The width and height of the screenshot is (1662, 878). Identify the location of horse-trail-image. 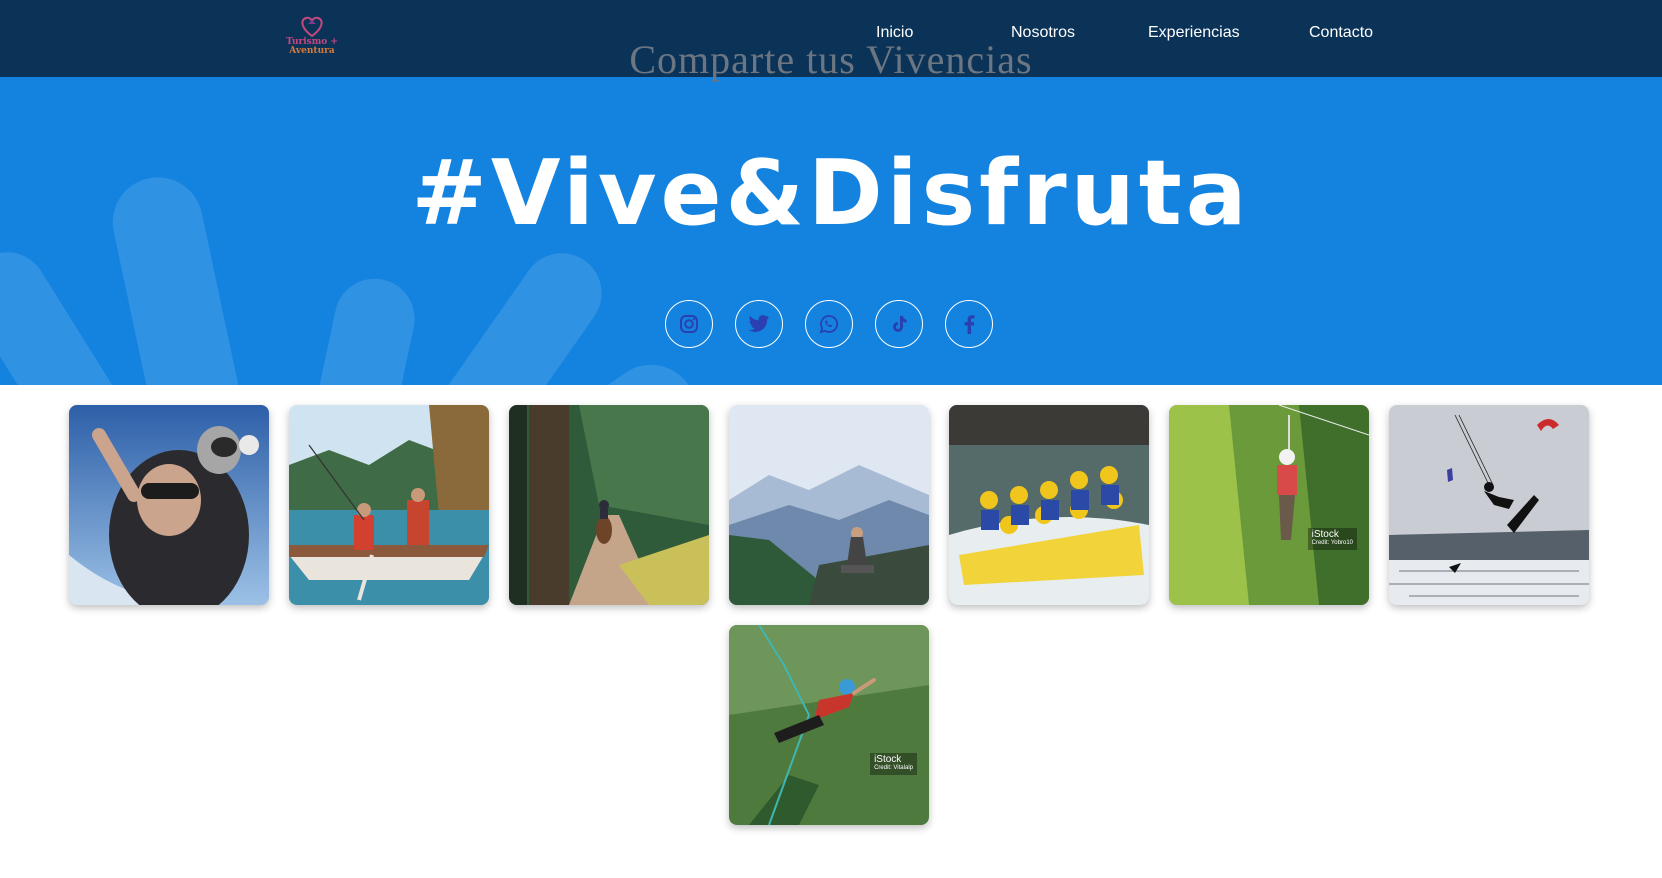
(609, 505).